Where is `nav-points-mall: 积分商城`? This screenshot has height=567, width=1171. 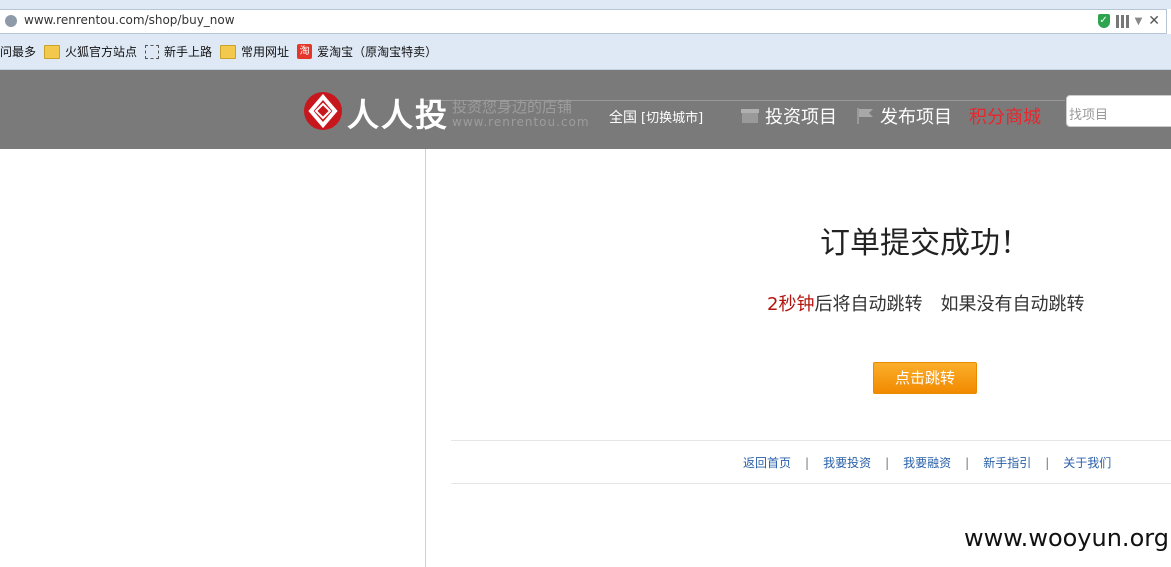 nav-points-mall: 积分商城 is located at coordinates (1005, 116).